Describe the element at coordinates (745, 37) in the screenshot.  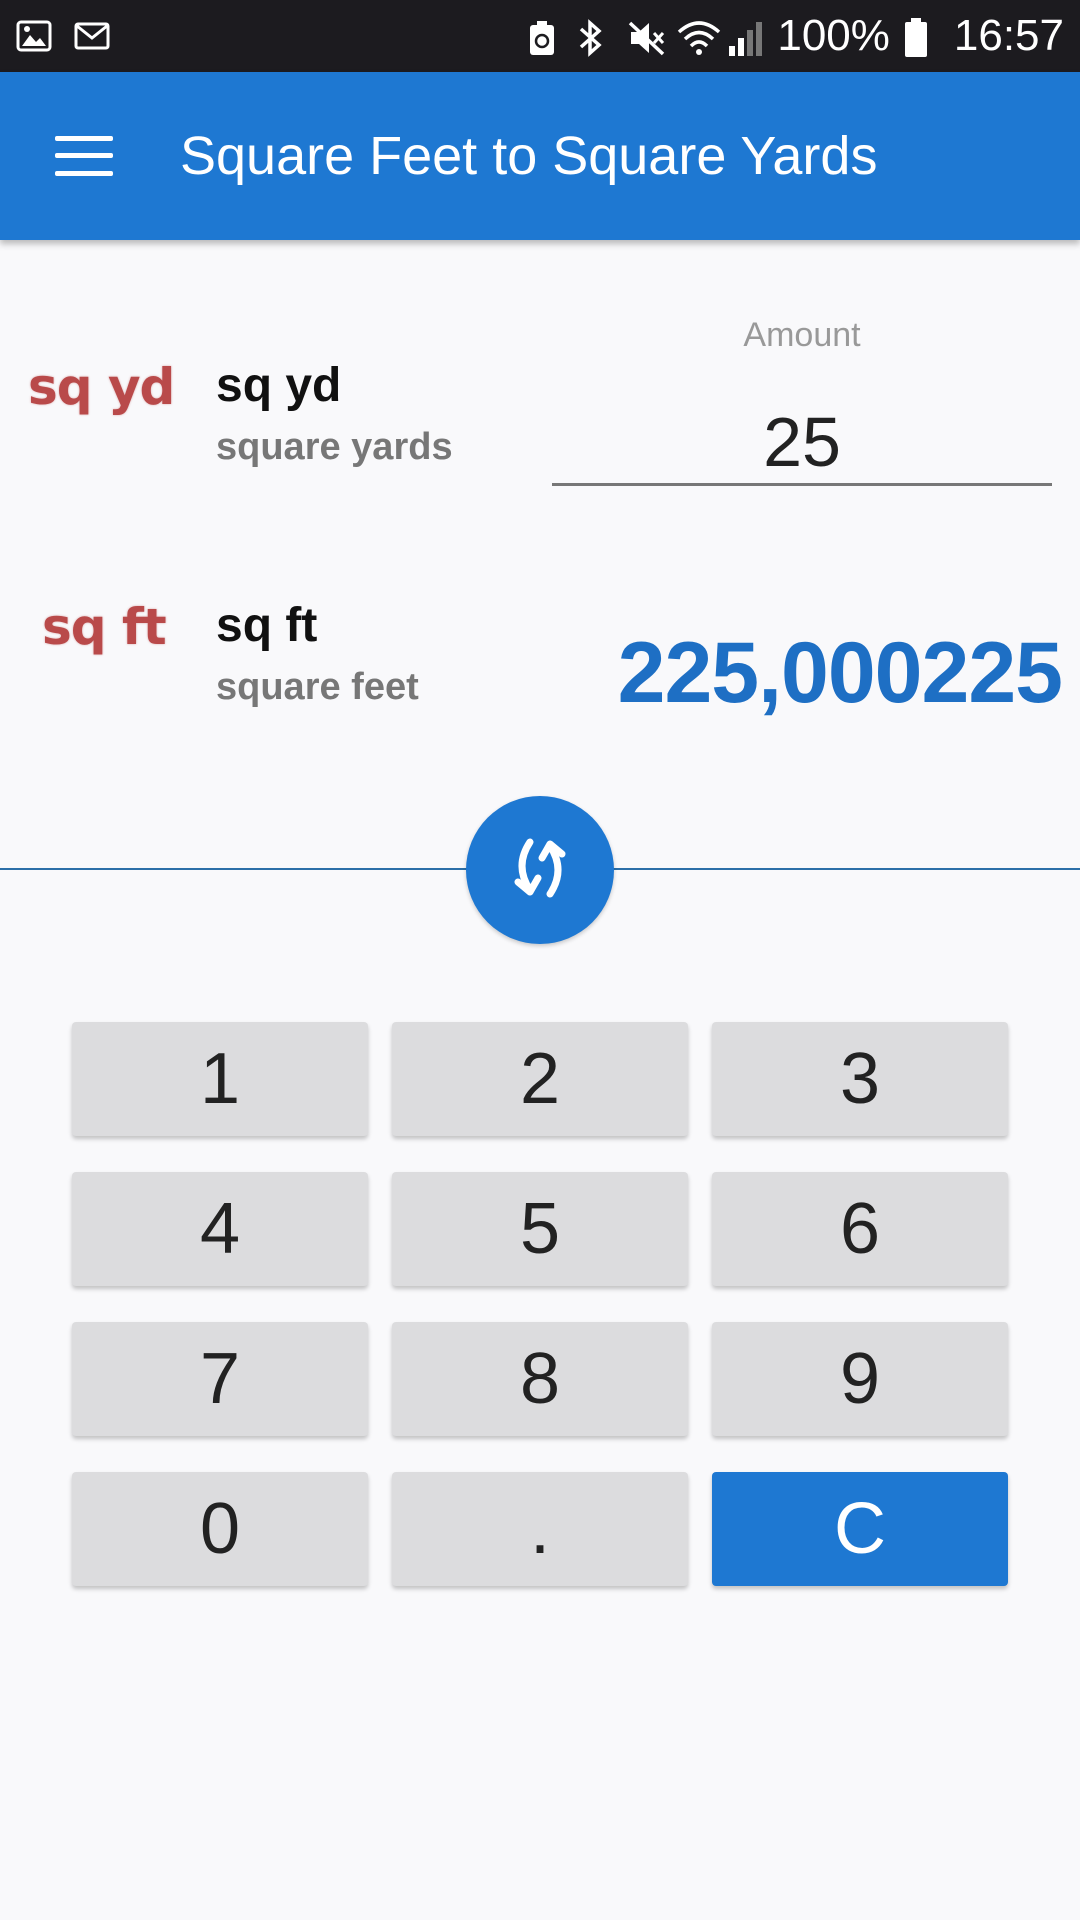
I see `signal-icon` at that location.